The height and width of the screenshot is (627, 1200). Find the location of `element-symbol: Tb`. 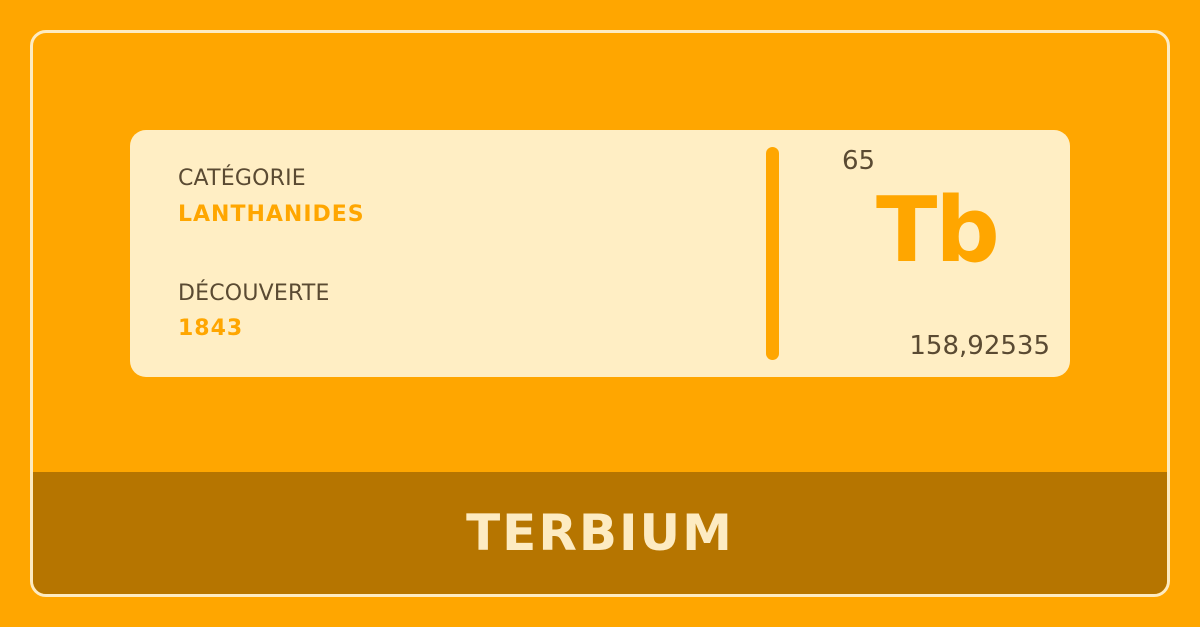

element-symbol: Tb is located at coordinates (938, 230).